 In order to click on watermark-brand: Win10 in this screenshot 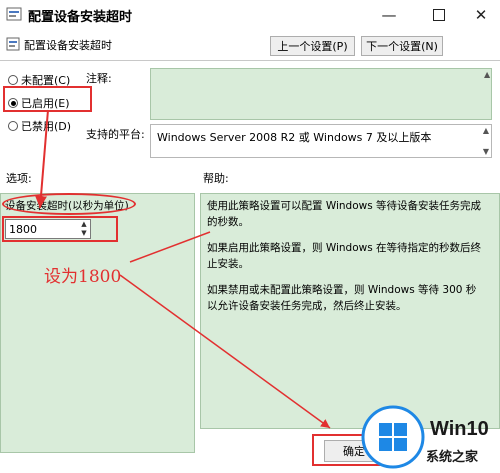, I will do `click(459, 429)`.